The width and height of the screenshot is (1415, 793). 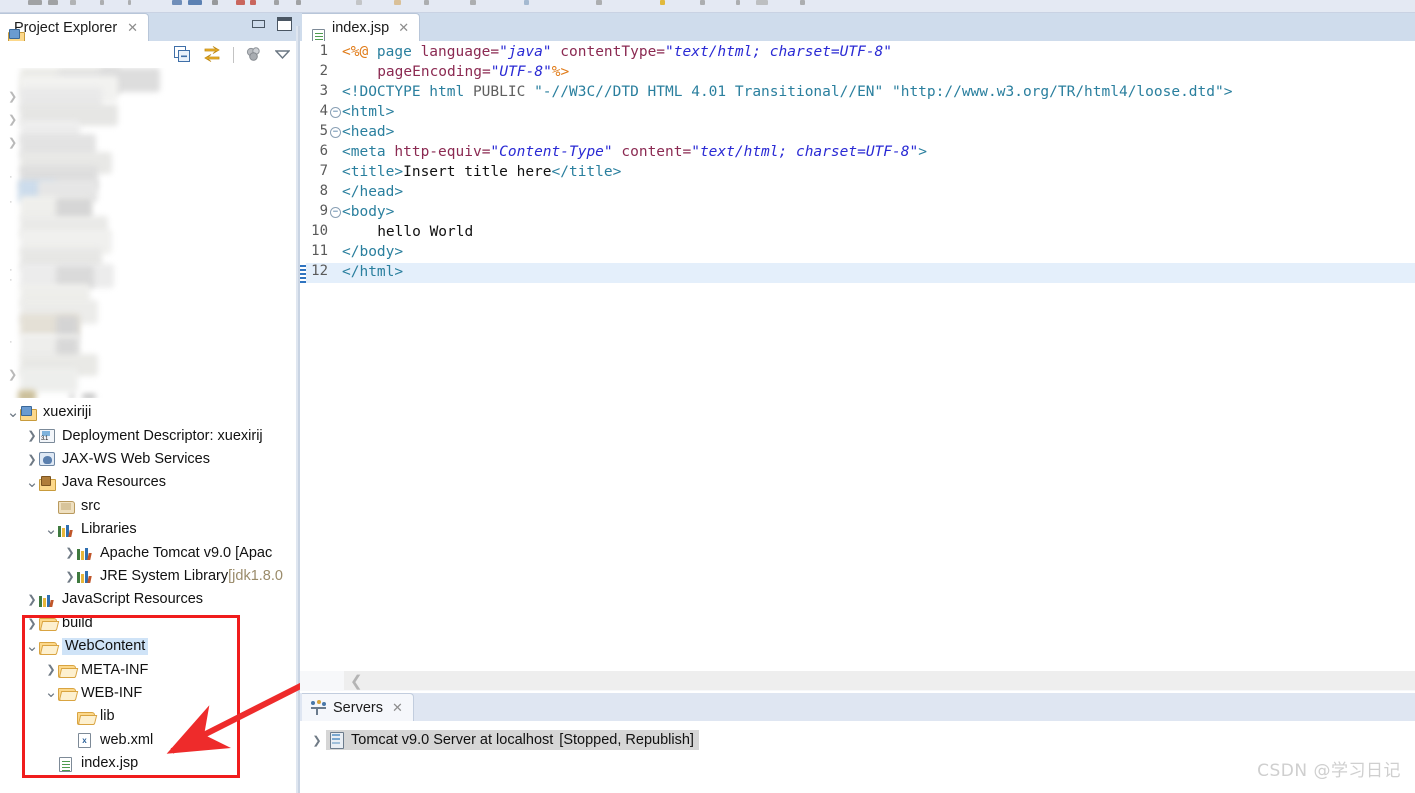 I want to click on tree-item-label: index.jsp, so click(x=110, y=763).